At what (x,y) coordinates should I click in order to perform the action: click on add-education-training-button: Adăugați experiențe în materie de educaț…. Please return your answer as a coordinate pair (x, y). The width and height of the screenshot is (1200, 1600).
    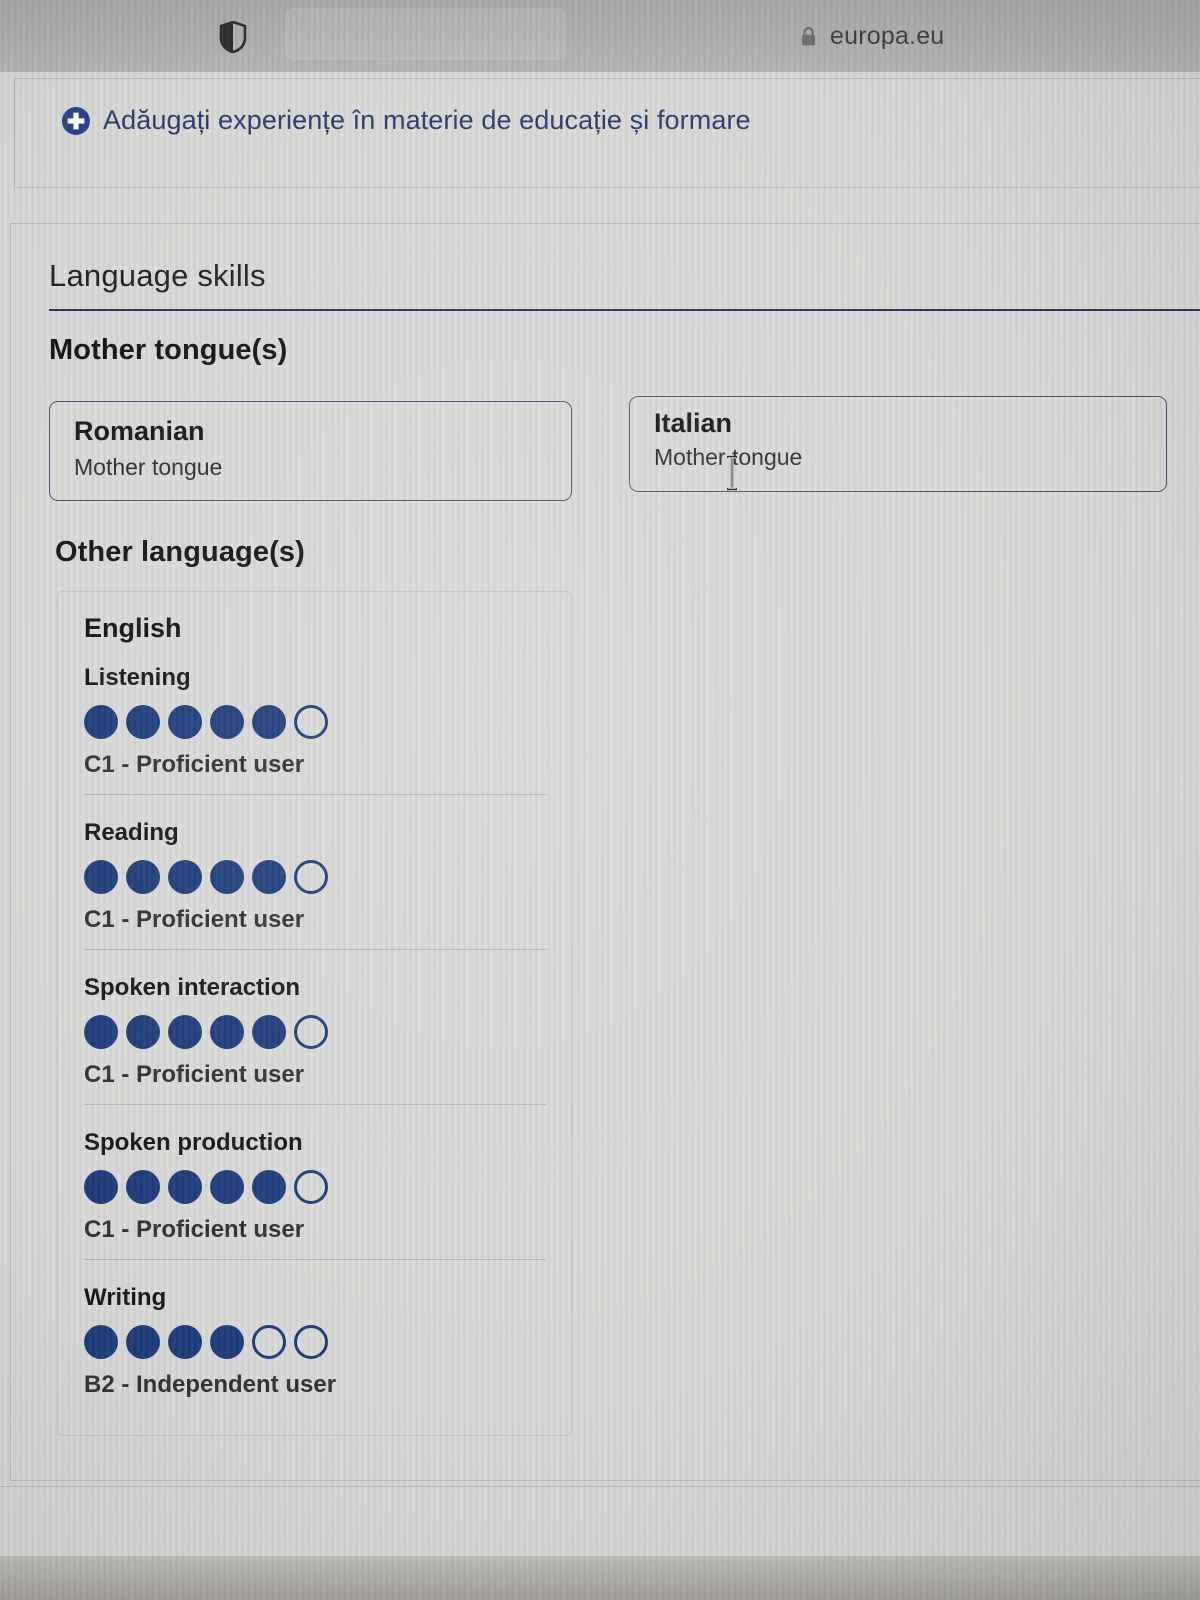
    Looking at the image, I should click on (406, 120).